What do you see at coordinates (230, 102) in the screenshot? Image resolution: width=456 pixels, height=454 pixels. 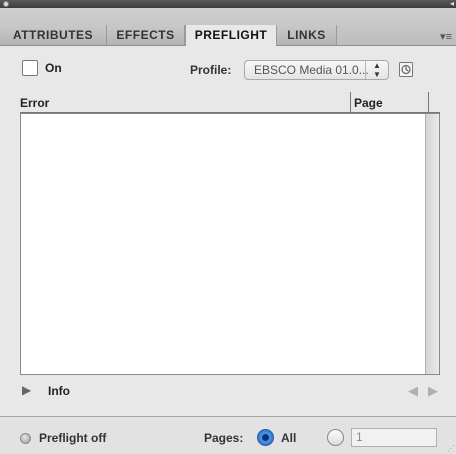 I see `table-header: Error Page` at bounding box center [230, 102].